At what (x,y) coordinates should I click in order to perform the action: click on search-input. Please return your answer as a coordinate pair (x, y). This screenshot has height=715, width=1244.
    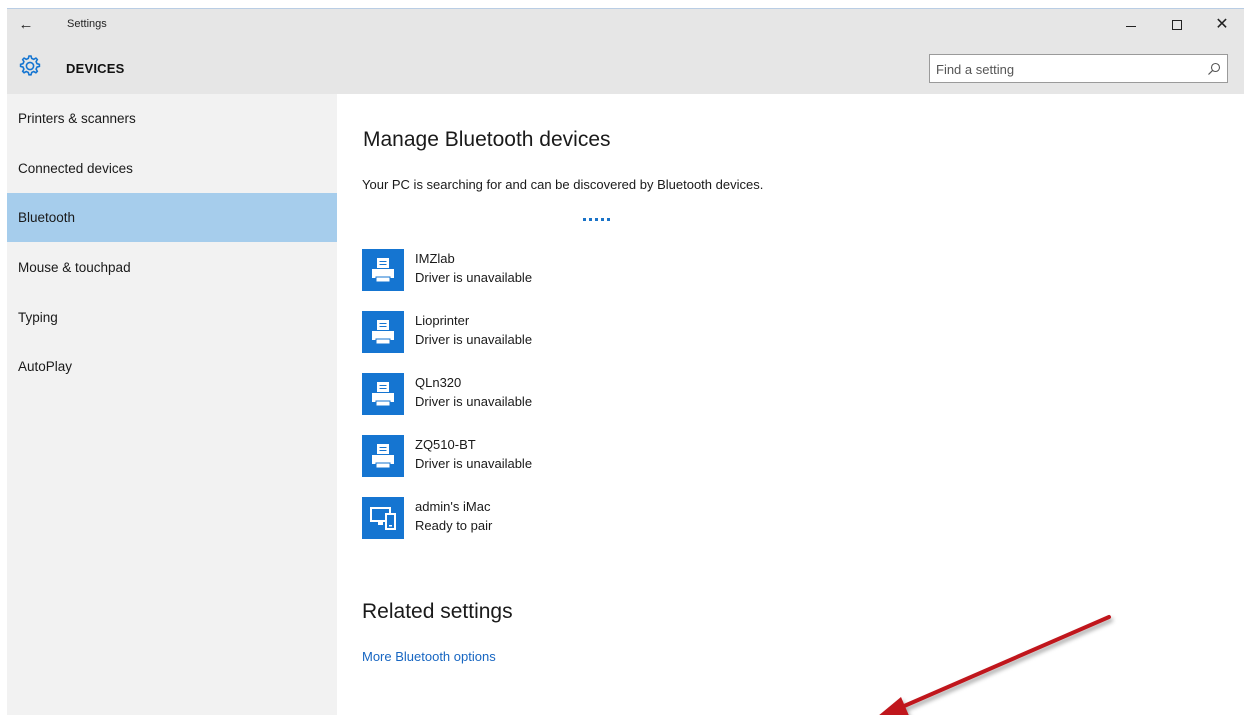
    Looking at the image, I should click on (1066, 69).